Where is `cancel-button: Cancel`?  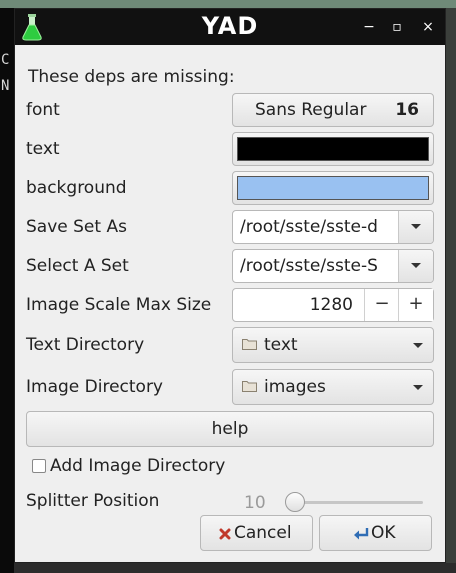
cancel-button: Cancel is located at coordinates (256, 533).